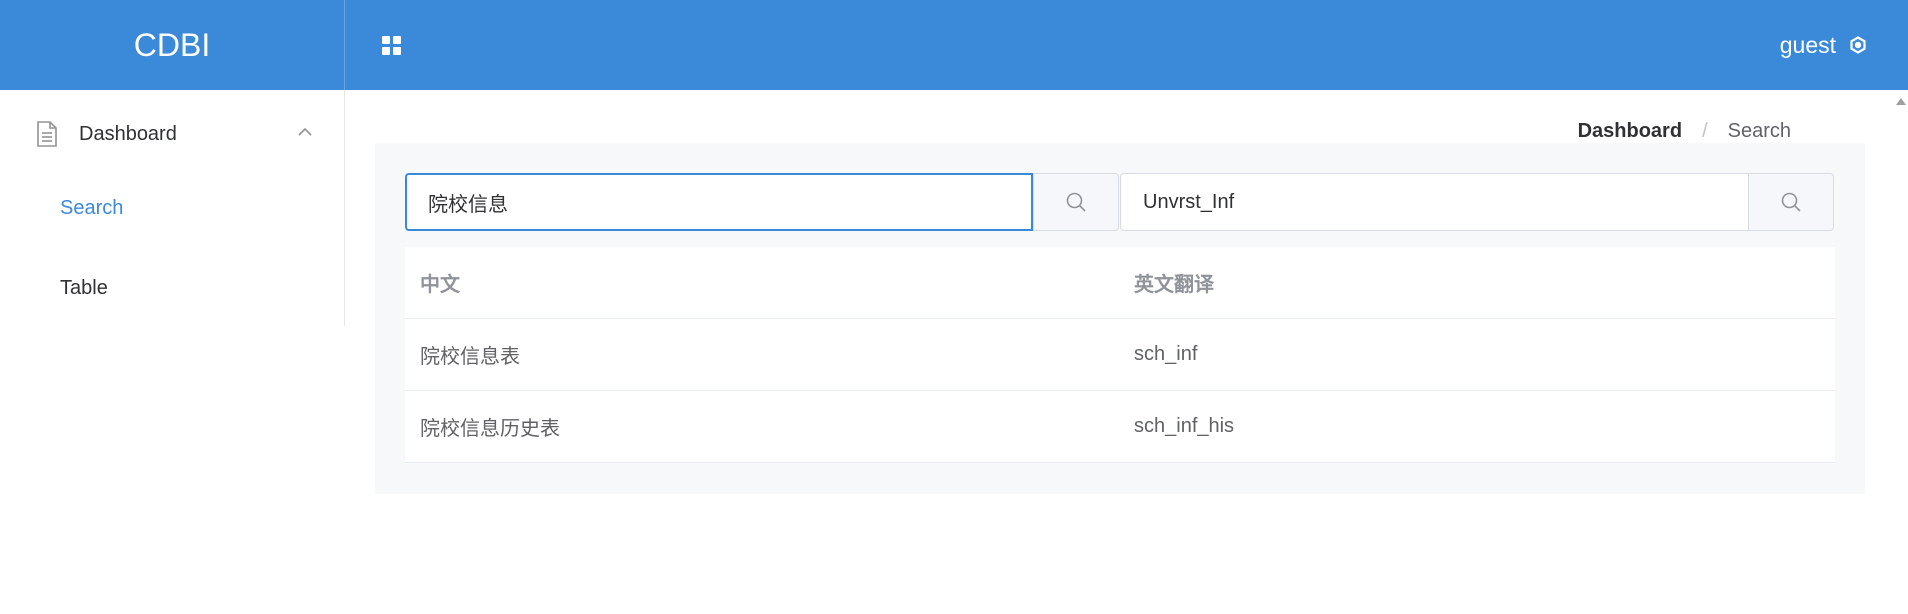 Image resolution: width=1908 pixels, height=614 pixels. What do you see at coordinates (490, 429) in the screenshot?
I see `table-cell-chinese: 院校信息历史表` at bounding box center [490, 429].